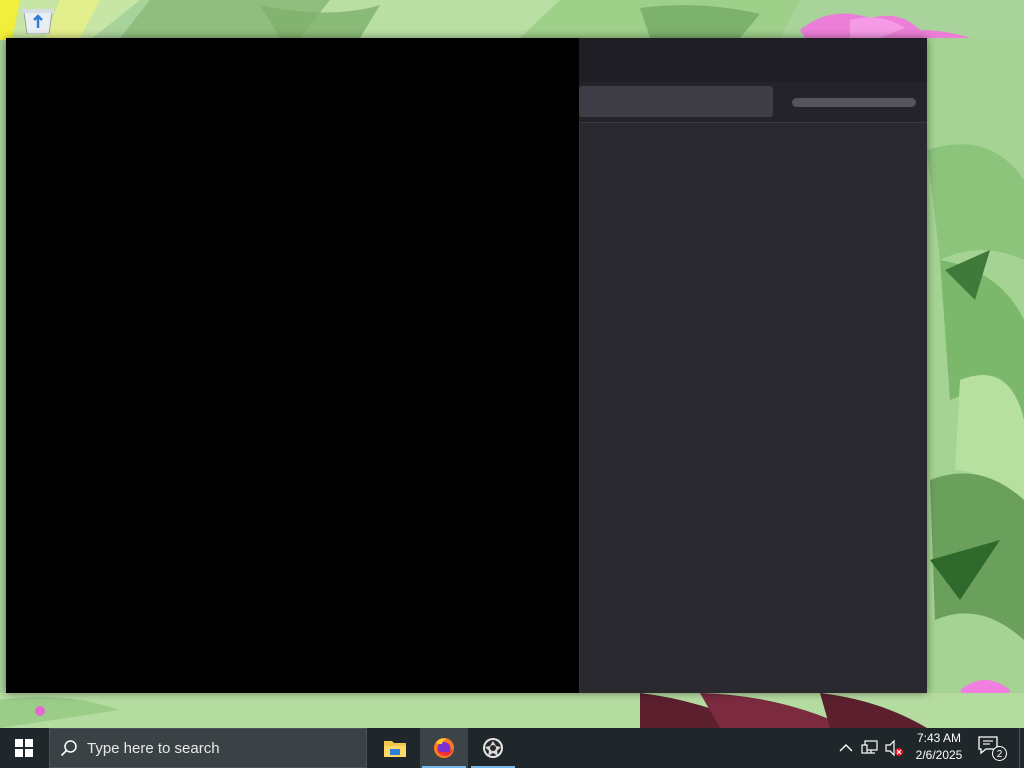  I want to click on system-clock: 7:43 AM 2/6/2025, so click(939, 748).